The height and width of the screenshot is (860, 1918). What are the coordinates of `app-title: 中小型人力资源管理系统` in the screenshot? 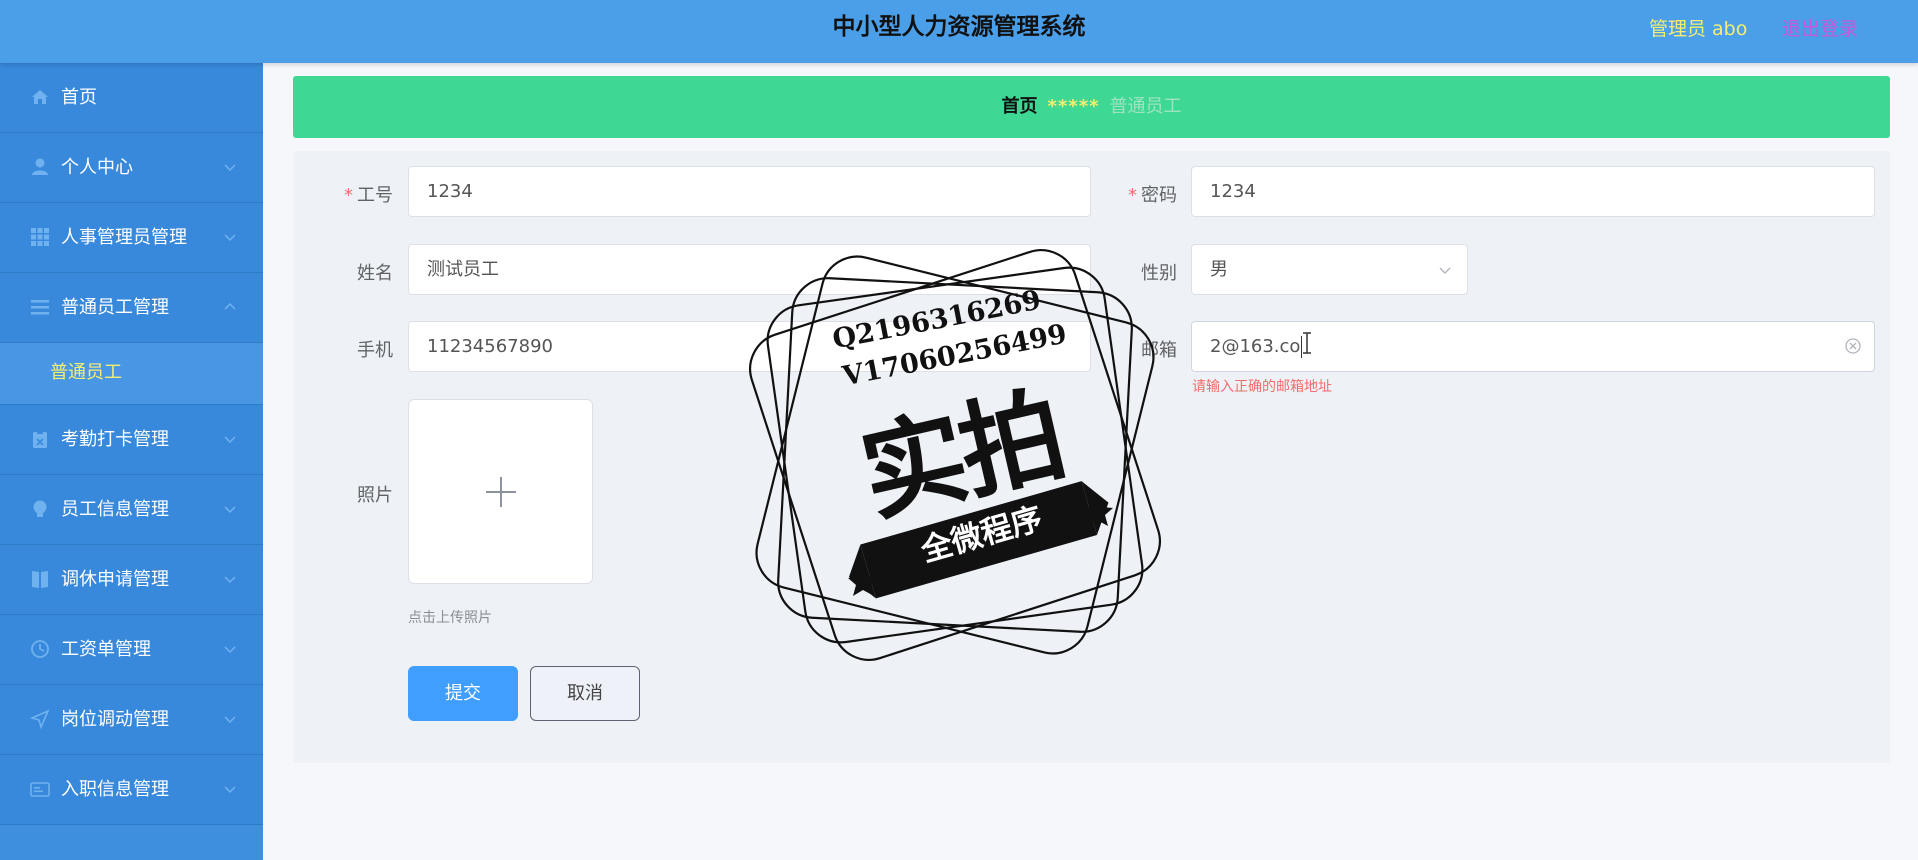 It's located at (959, 27).